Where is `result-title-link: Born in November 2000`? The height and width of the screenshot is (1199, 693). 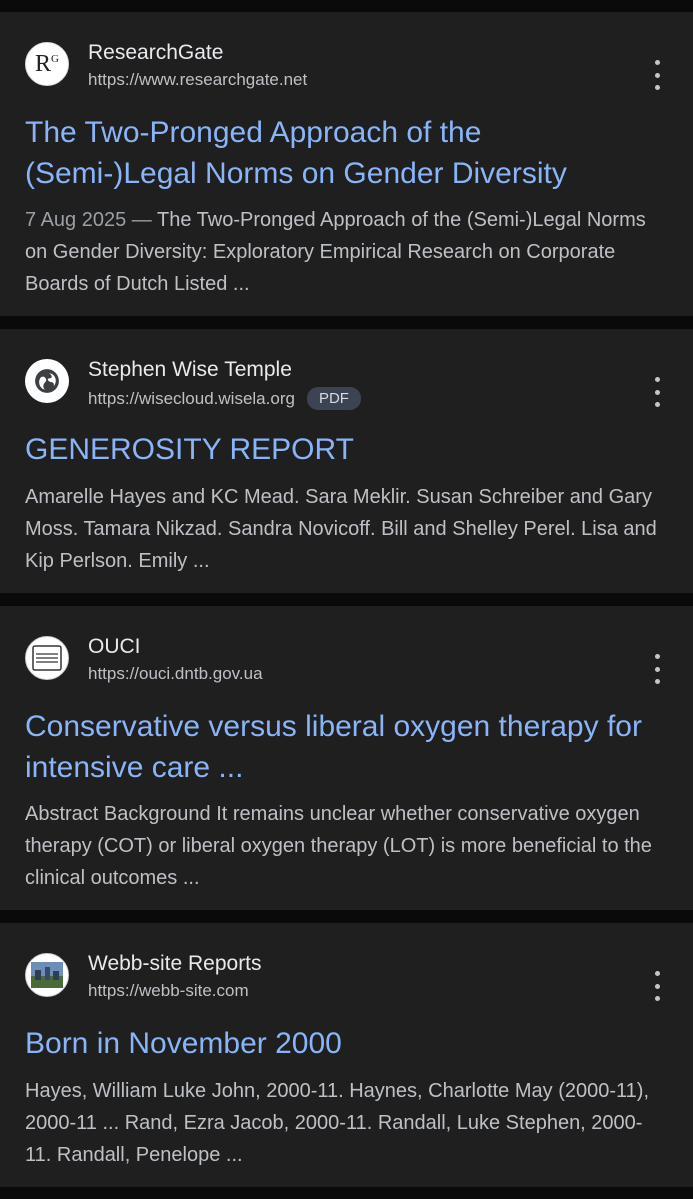 result-title-link: Born in November 2000 is located at coordinates (339, 1043).